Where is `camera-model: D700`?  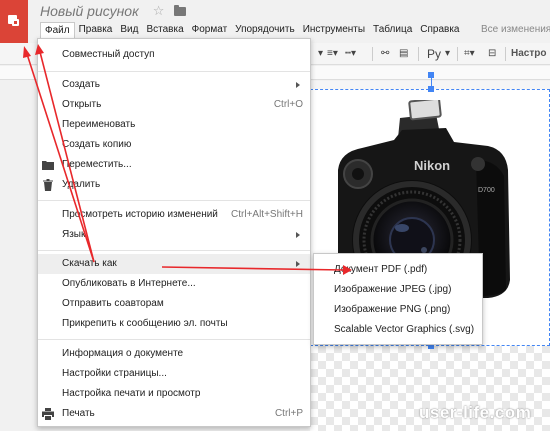
camera-model: D700 is located at coordinates (486, 190).